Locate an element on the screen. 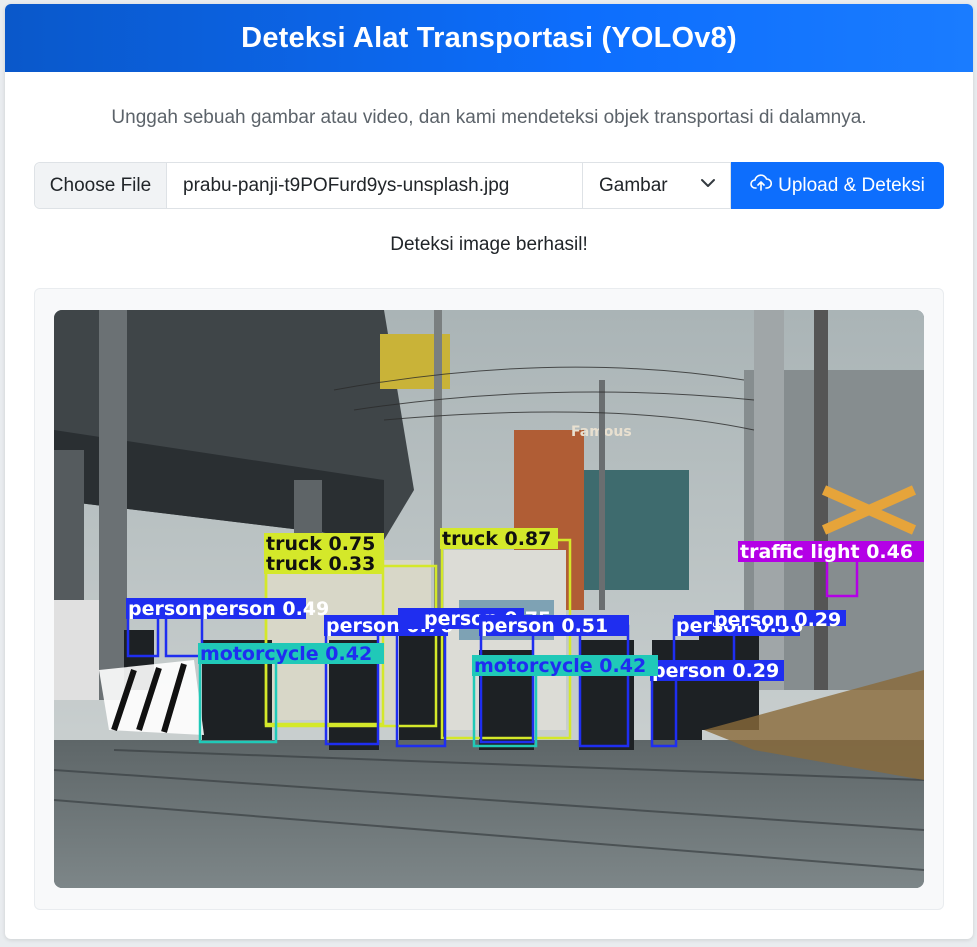  media-type-value: Gambar is located at coordinates (633, 185).